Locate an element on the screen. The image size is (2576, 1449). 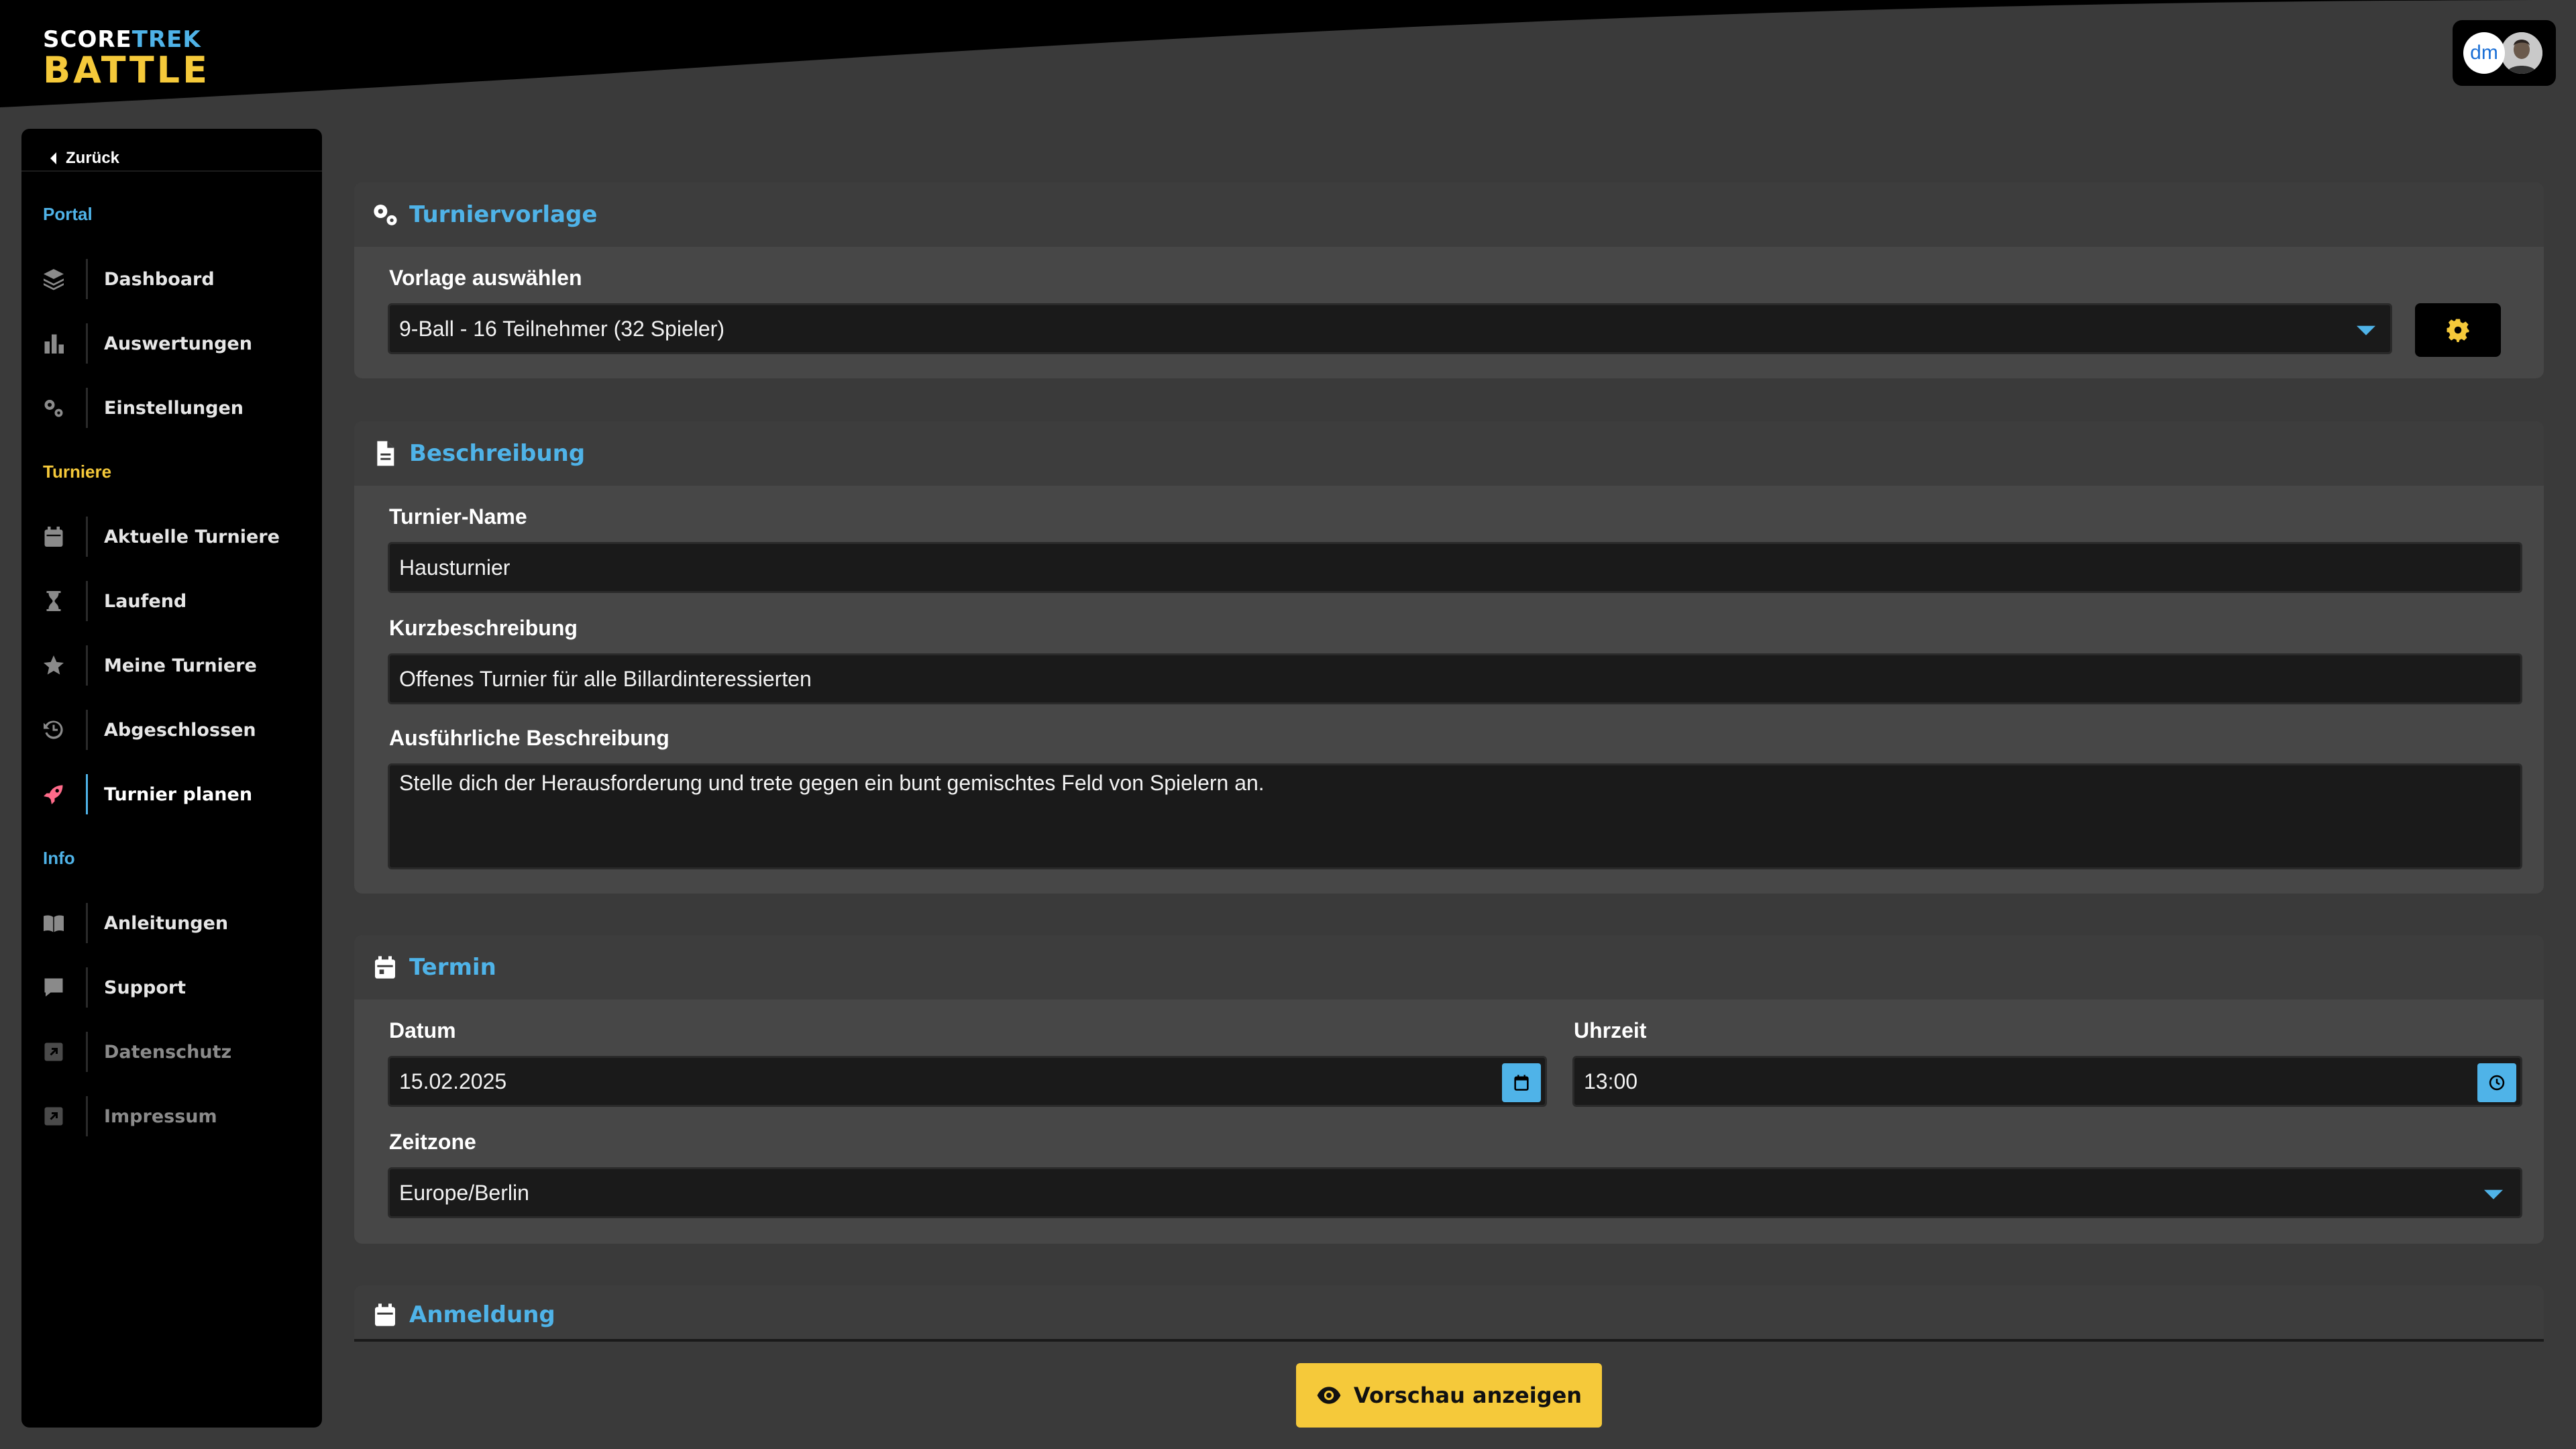
rocket-icon is located at coordinates (53, 794).